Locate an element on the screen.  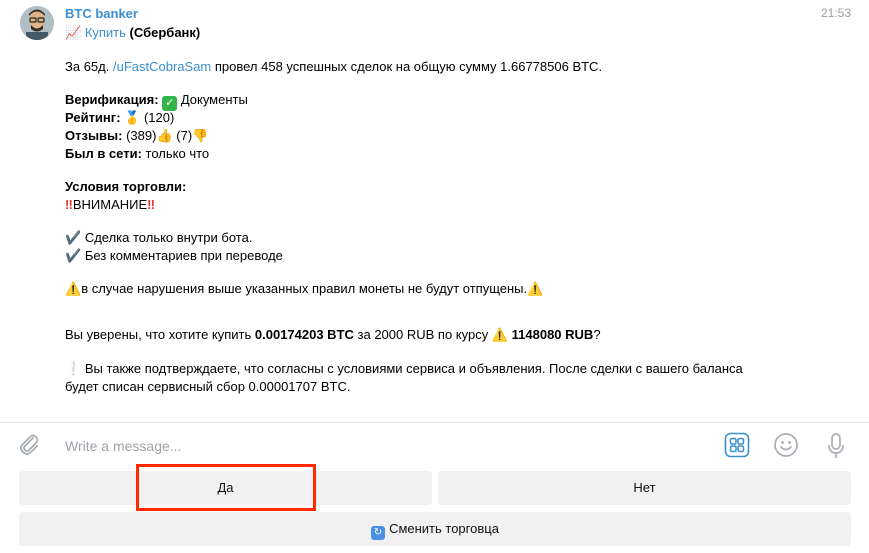
thumbs-up-icon: 👍 is located at coordinates (164, 135).